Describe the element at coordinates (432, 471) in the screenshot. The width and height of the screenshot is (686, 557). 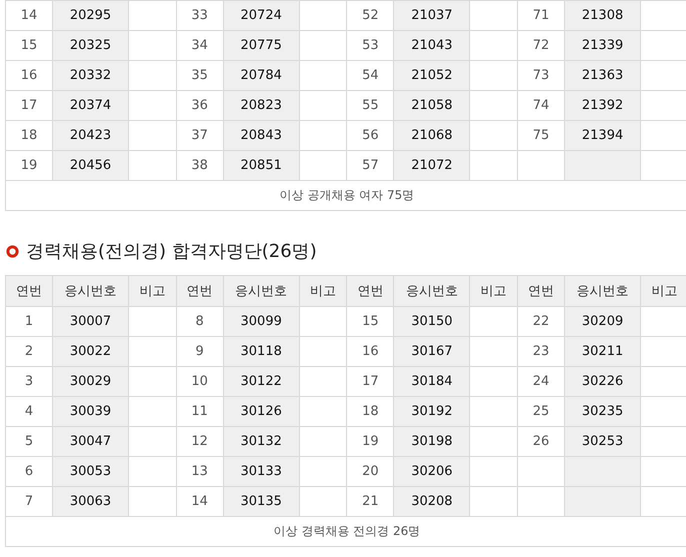
I see `table-cell: 30206` at that location.